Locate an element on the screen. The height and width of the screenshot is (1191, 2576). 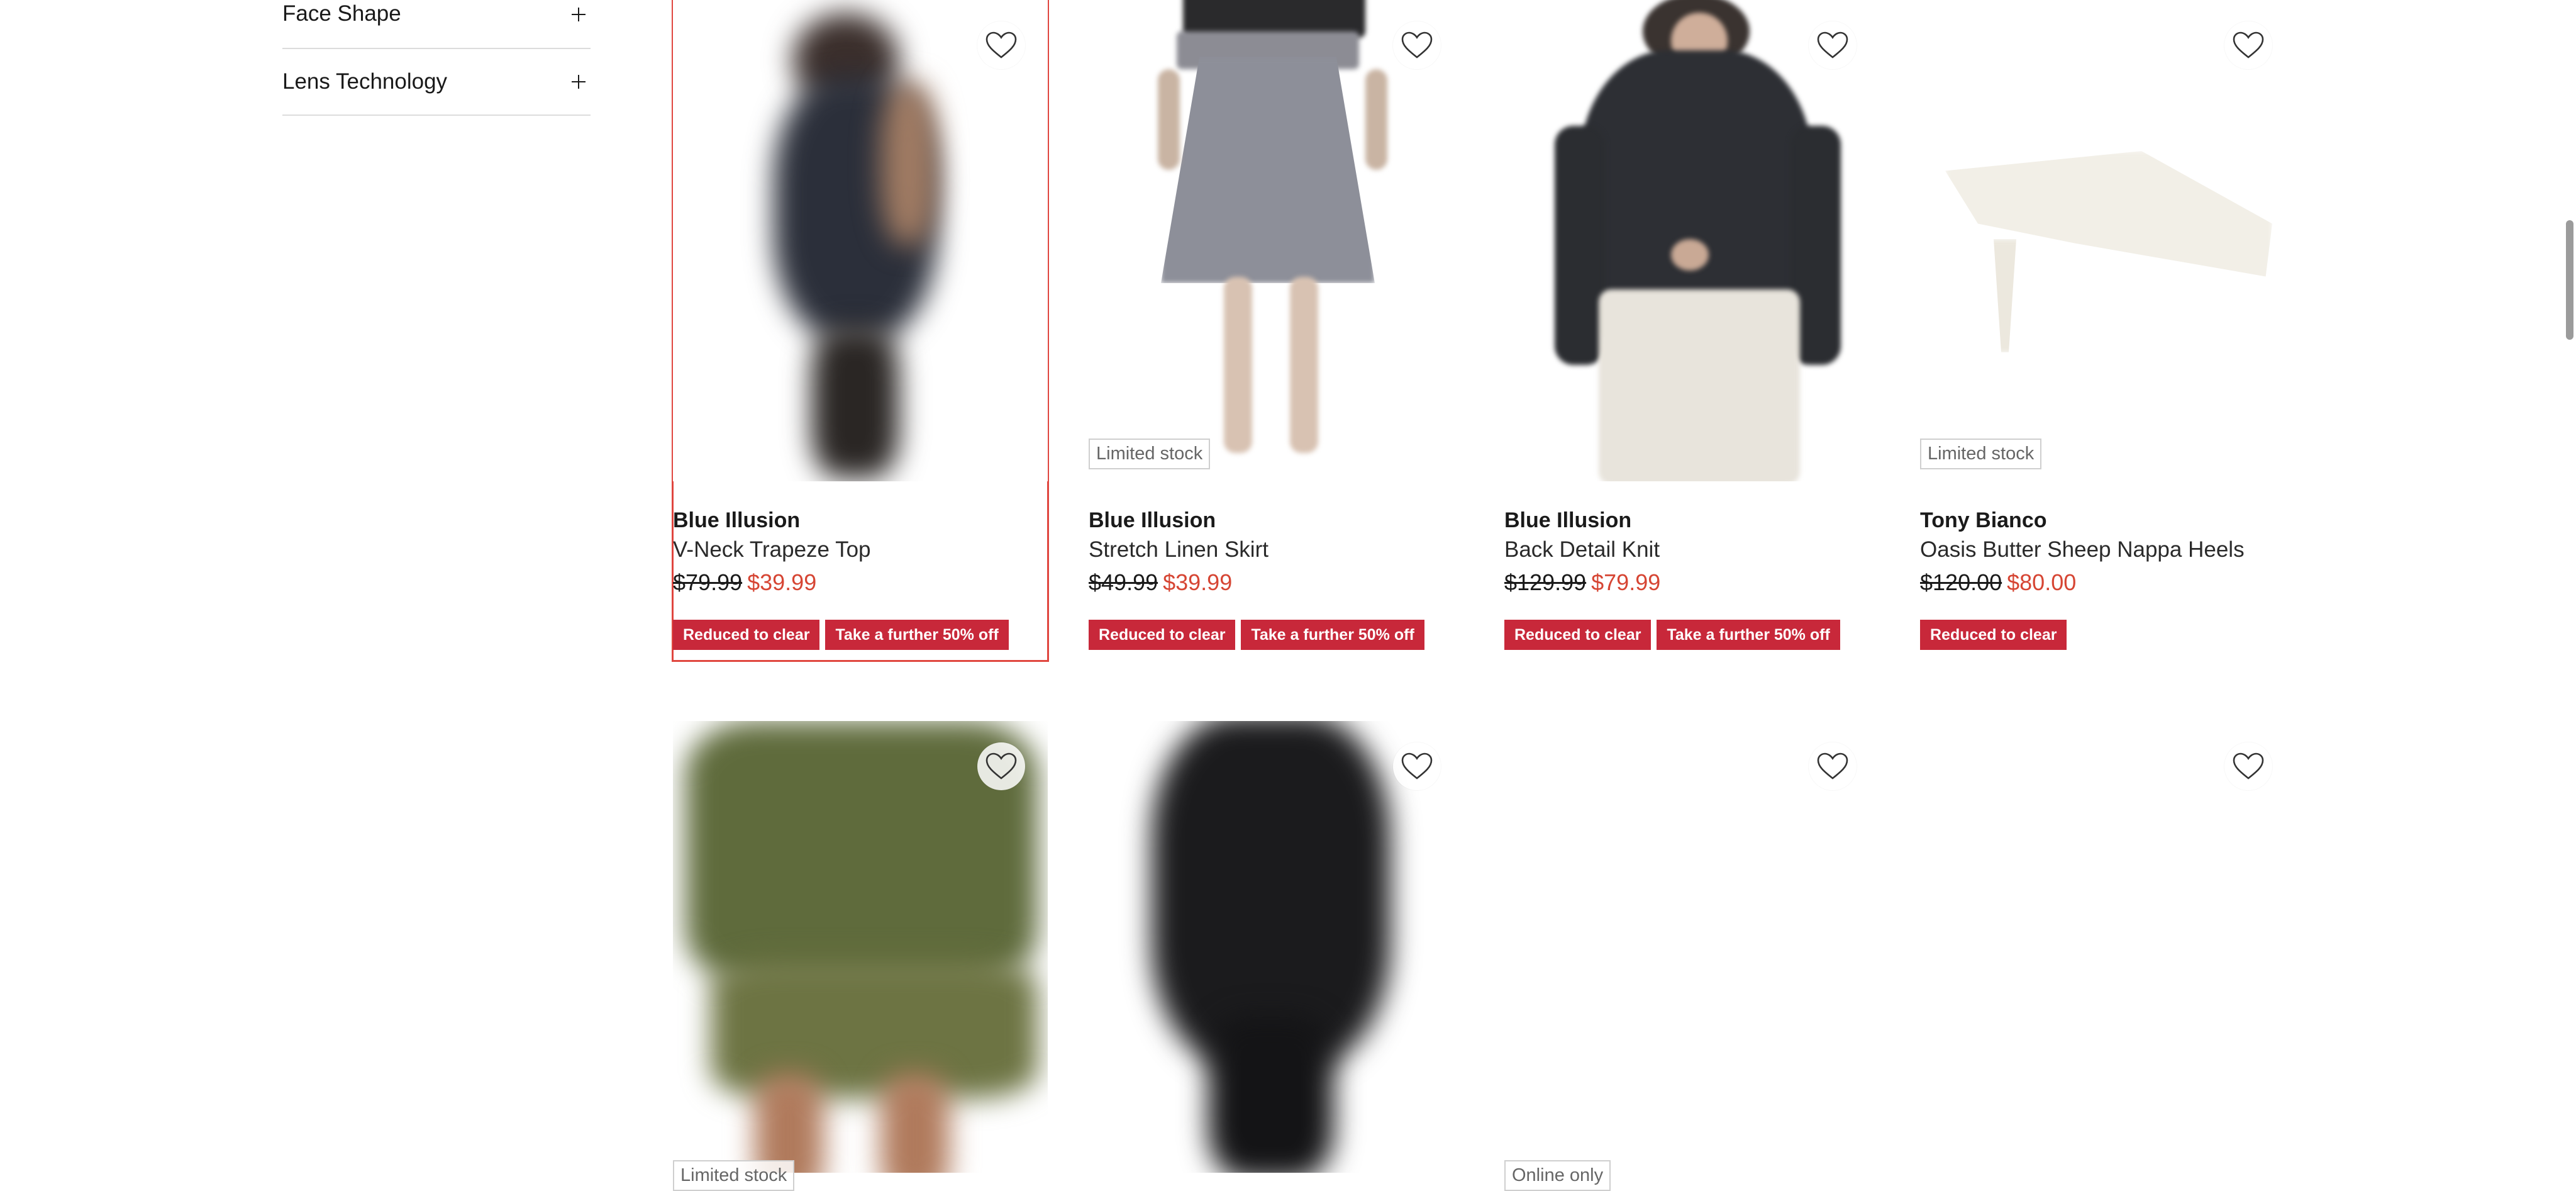
stock-tag: Online only is located at coordinates (1557, 1175).